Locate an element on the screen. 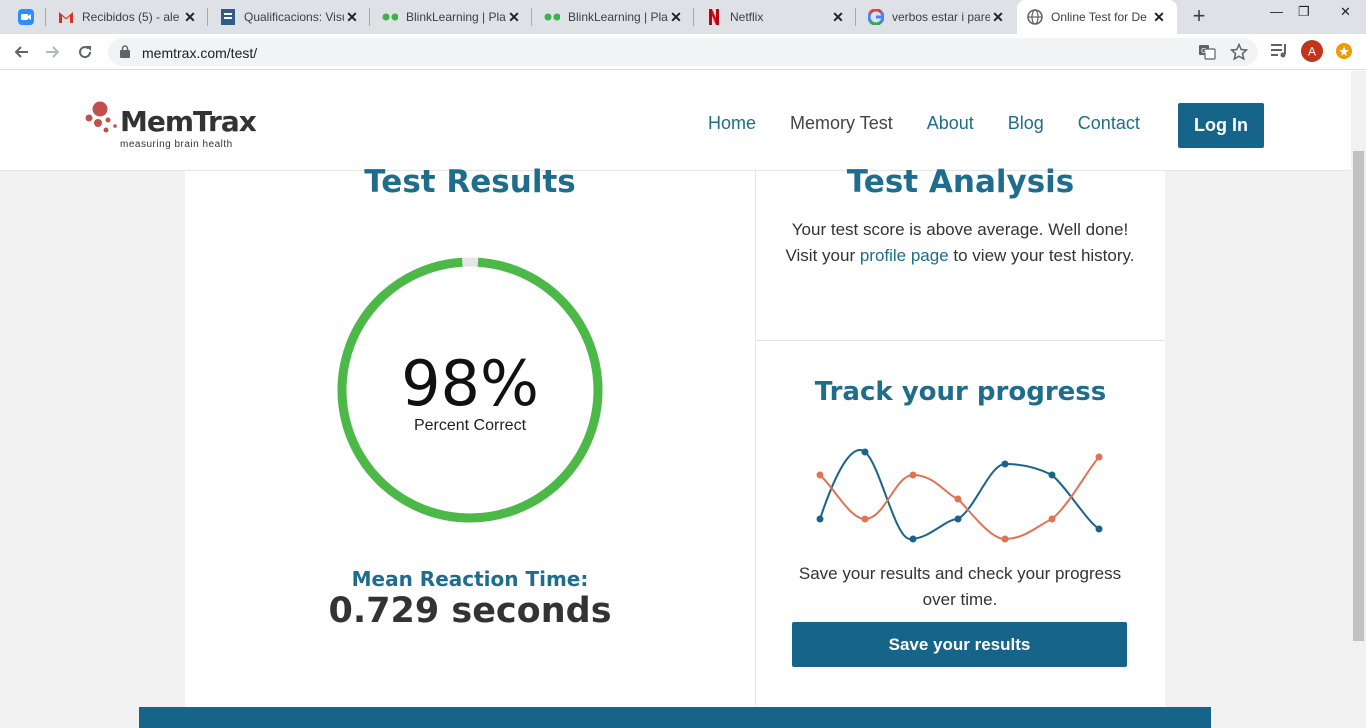  tab-blinklearning-2: BlinkLearning | Pla ✕ is located at coordinates (614, 17).